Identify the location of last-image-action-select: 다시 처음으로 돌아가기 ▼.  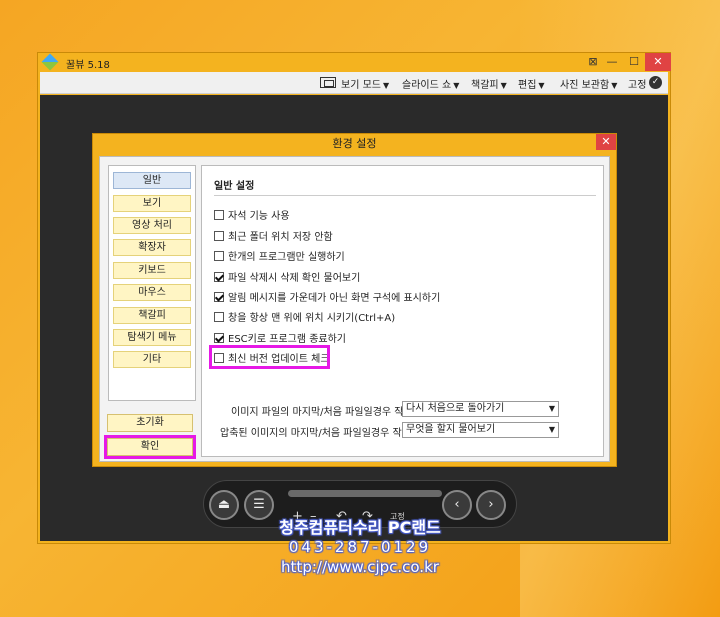
(480, 409).